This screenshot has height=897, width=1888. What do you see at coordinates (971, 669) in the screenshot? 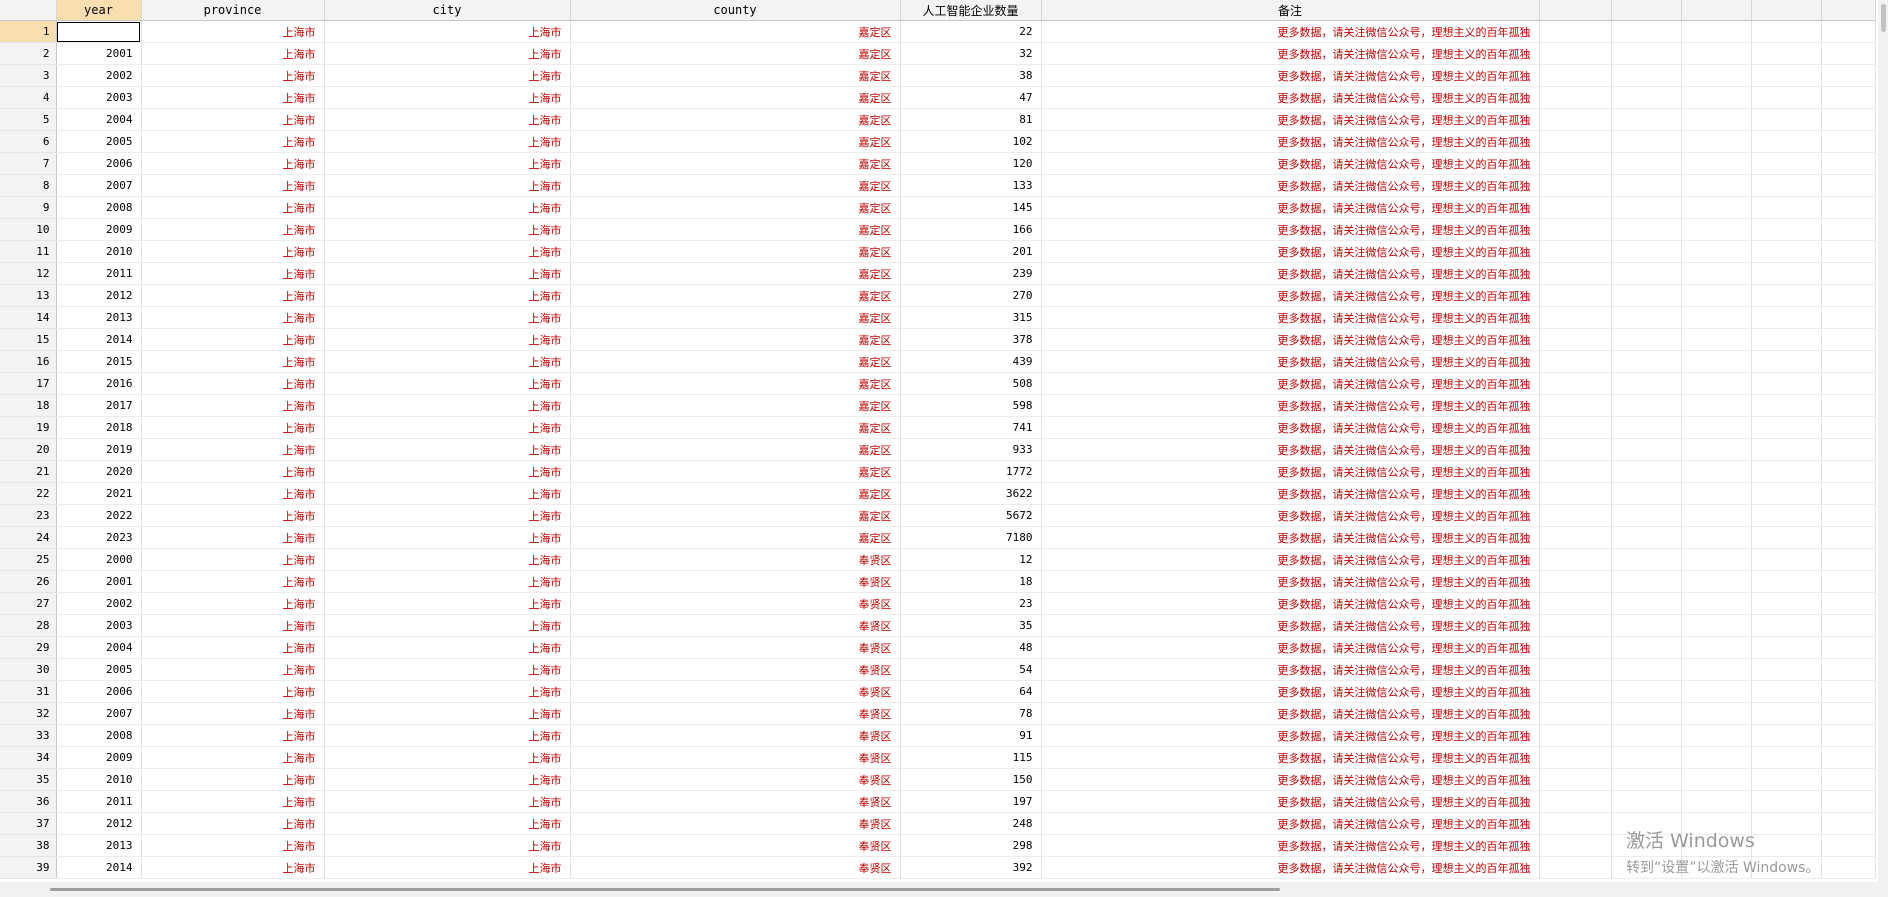
I see `cell-ai-enterprise-count: 54` at bounding box center [971, 669].